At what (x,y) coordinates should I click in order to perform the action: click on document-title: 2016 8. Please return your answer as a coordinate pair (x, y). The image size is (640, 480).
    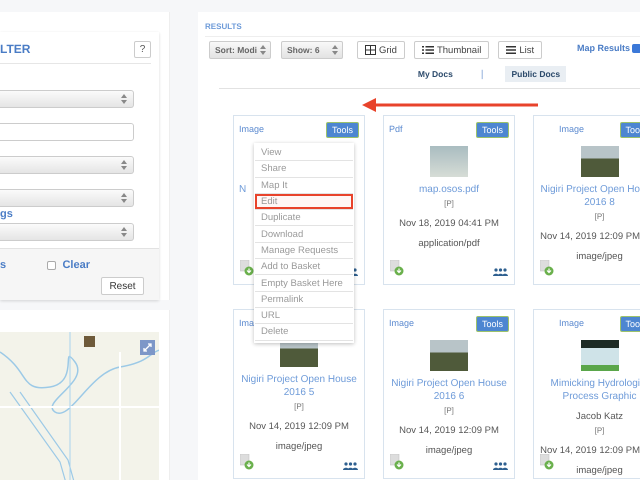
    Looking at the image, I should click on (599, 202).